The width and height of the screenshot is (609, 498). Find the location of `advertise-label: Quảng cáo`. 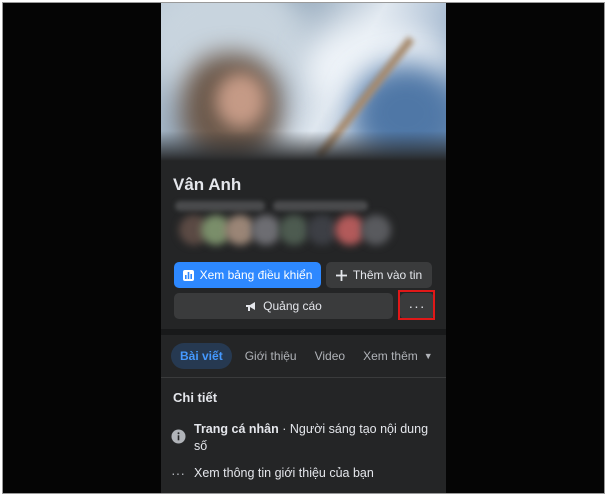

advertise-label: Quảng cáo is located at coordinates (292, 306).